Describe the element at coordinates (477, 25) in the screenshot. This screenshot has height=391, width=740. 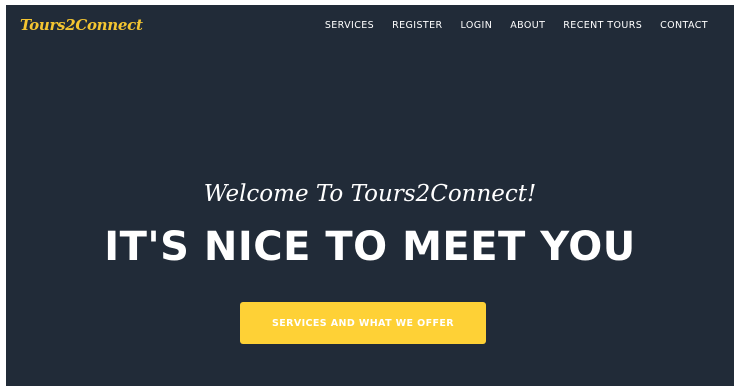
I see `nav-link-login: LOGIN` at that location.